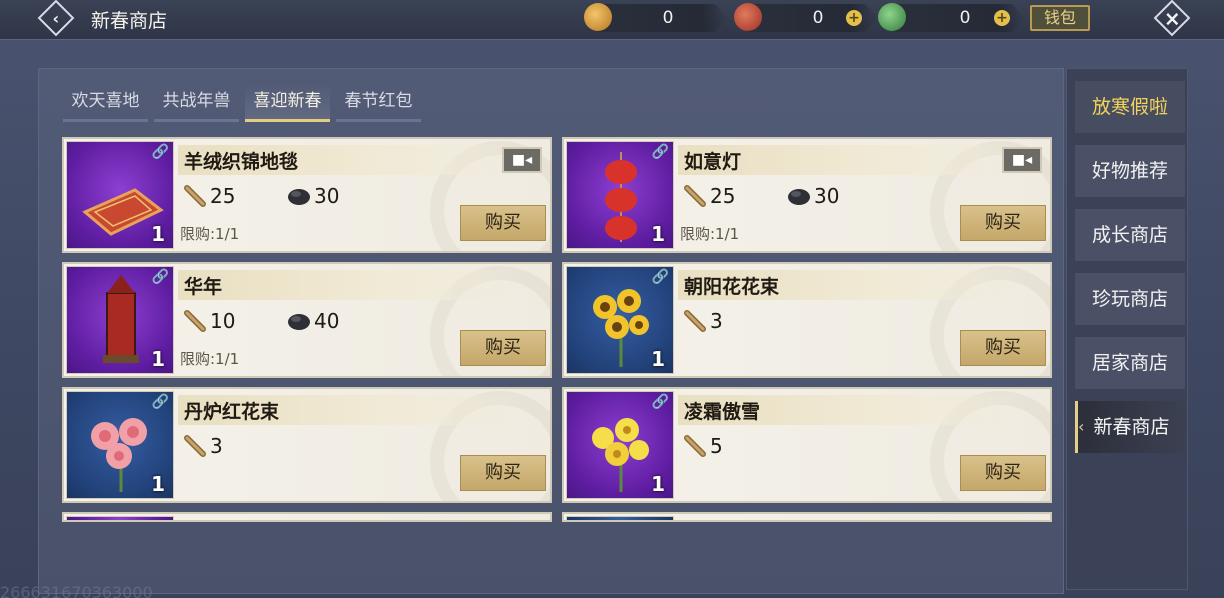 This screenshot has width=1224, height=598. I want to click on back-arrow-icon: ‹, so click(56, 18).